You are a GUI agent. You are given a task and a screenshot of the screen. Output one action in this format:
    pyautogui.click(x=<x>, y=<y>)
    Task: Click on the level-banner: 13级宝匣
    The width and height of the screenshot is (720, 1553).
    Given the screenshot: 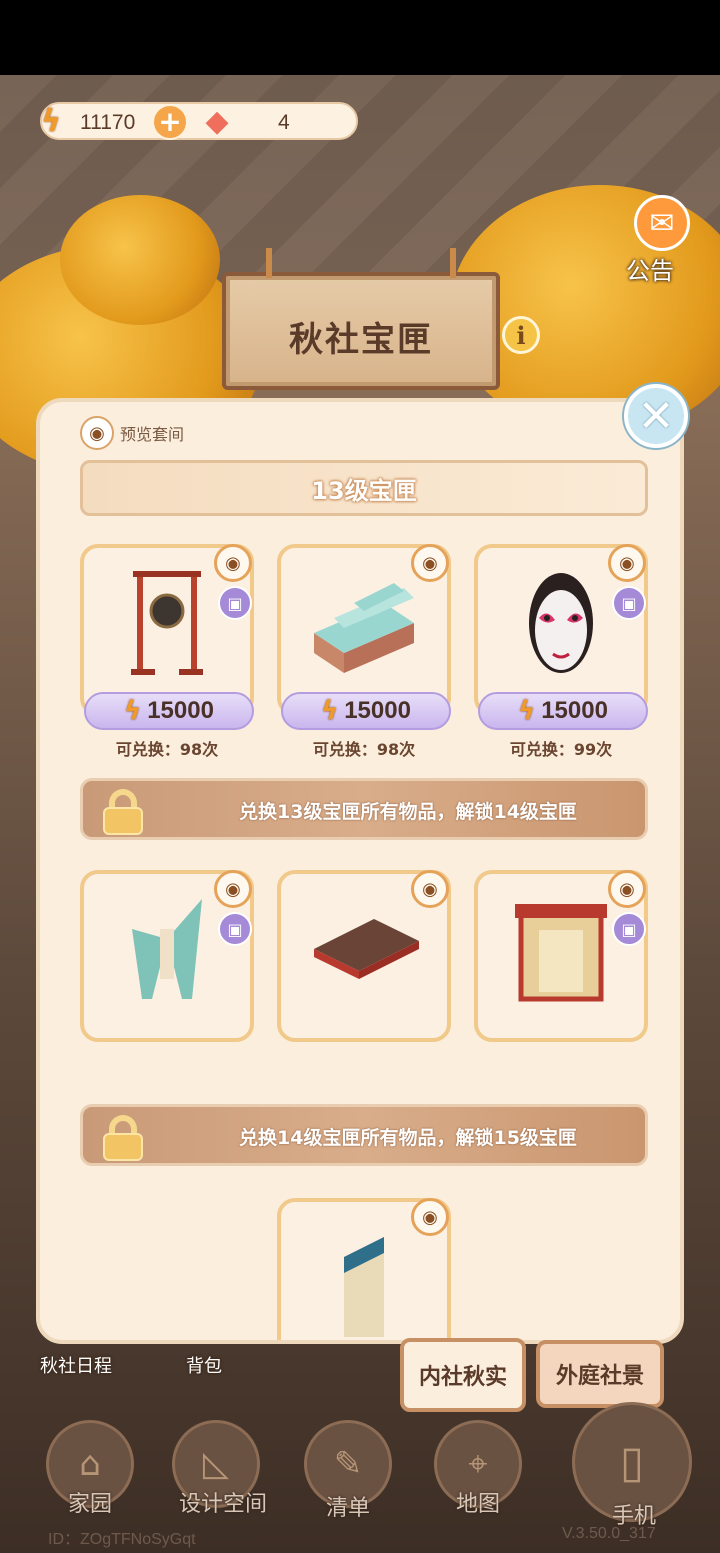 What is the action you would take?
    pyautogui.click(x=364, y=488)
    